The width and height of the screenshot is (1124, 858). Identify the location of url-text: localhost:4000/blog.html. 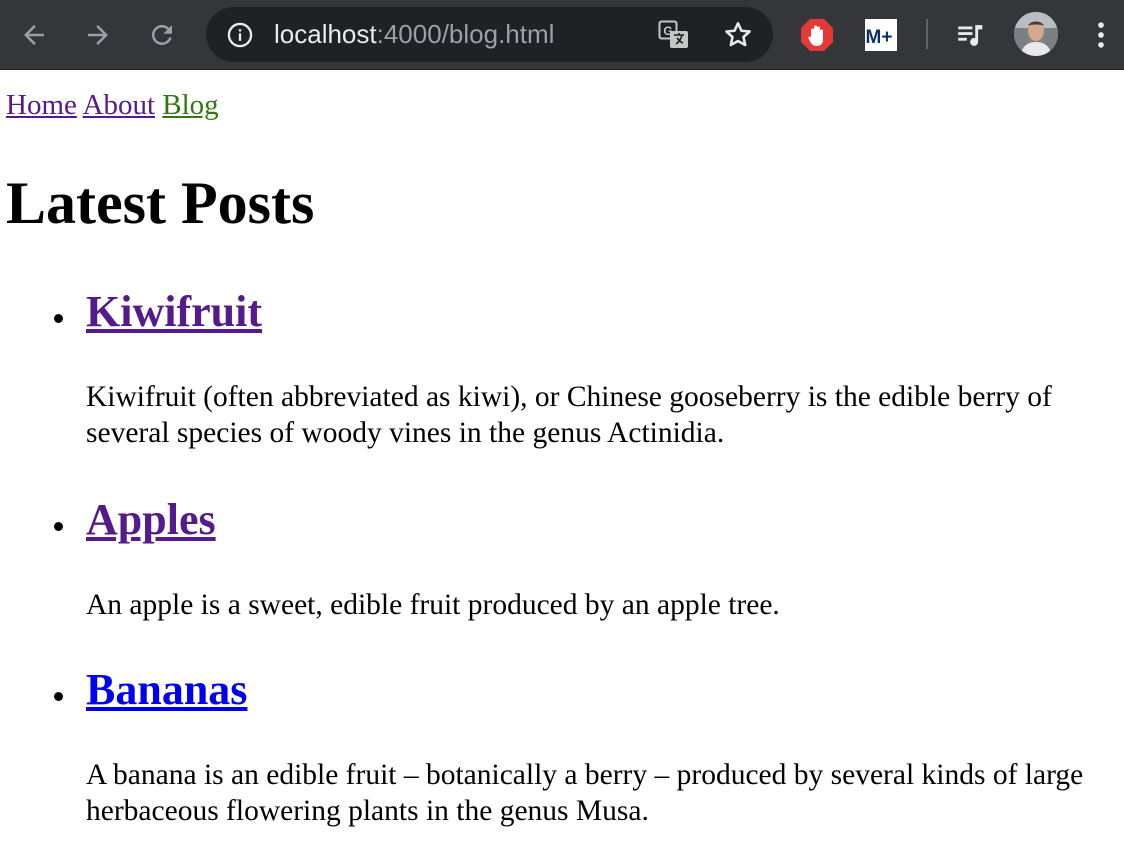
(414, 34).